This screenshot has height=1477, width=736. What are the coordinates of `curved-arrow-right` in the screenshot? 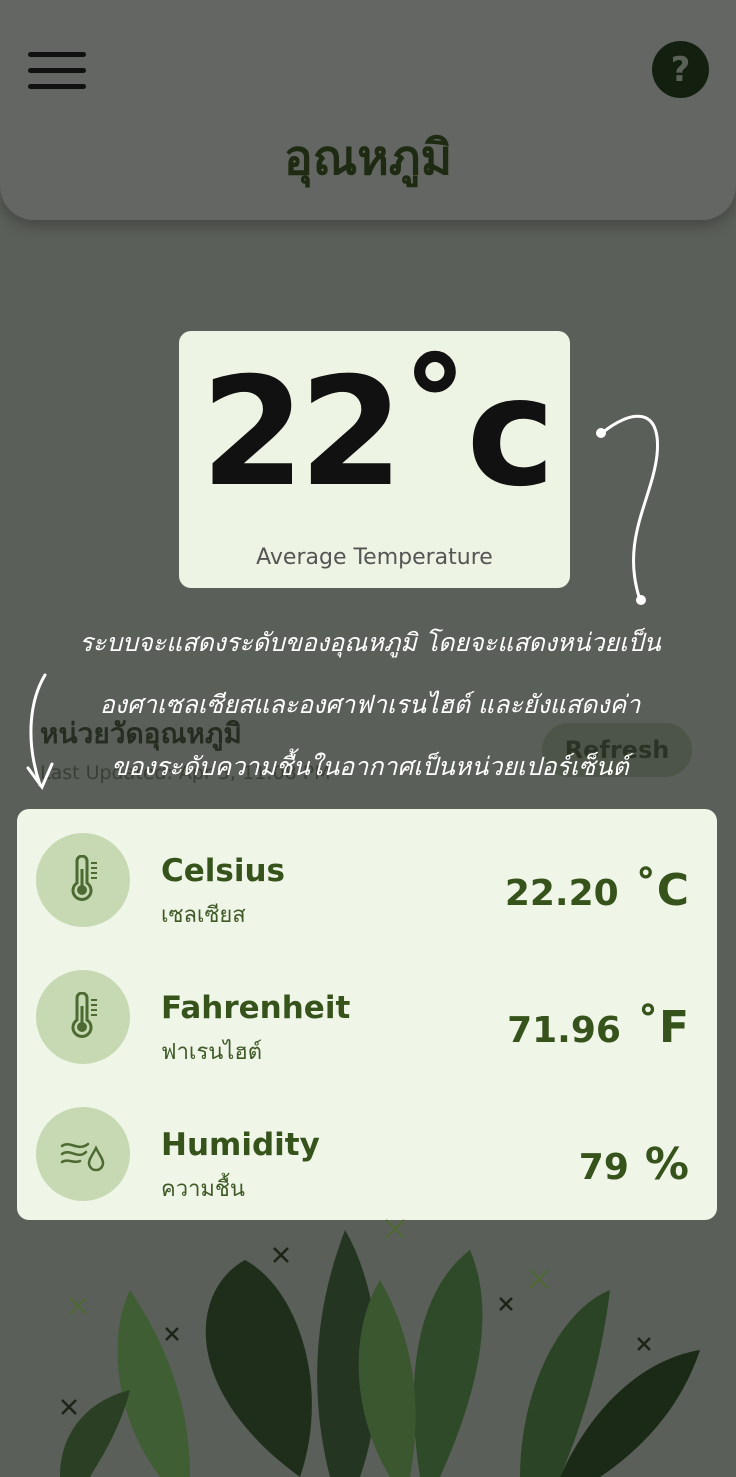 It's located at (629, 508).